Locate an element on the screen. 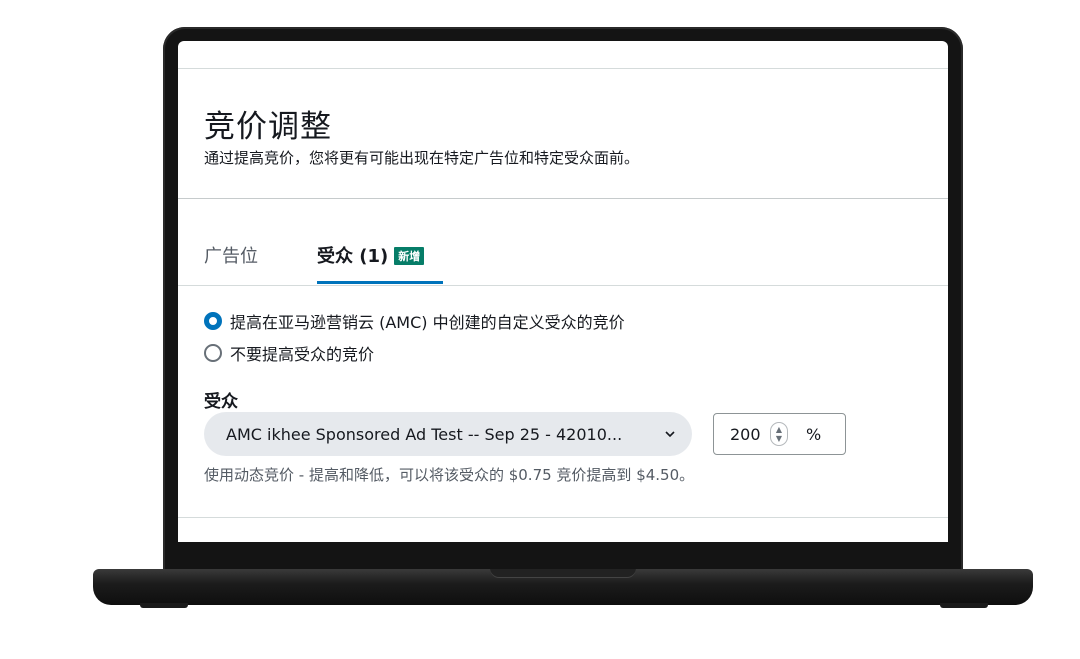  top-divider is located at coordinates (563, 68).